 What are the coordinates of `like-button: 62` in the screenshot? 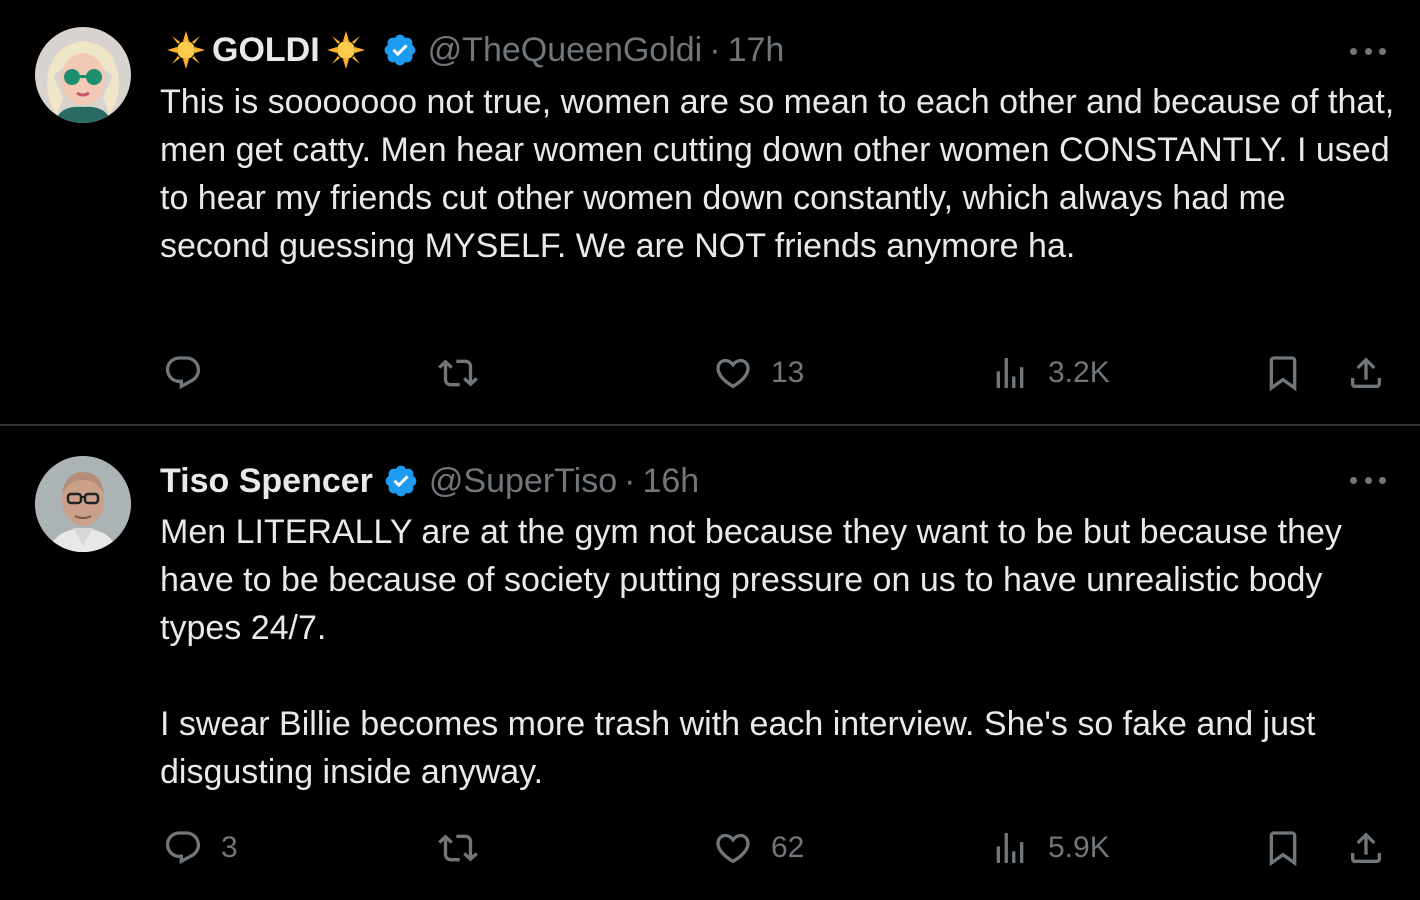 It's located at (758, 848).